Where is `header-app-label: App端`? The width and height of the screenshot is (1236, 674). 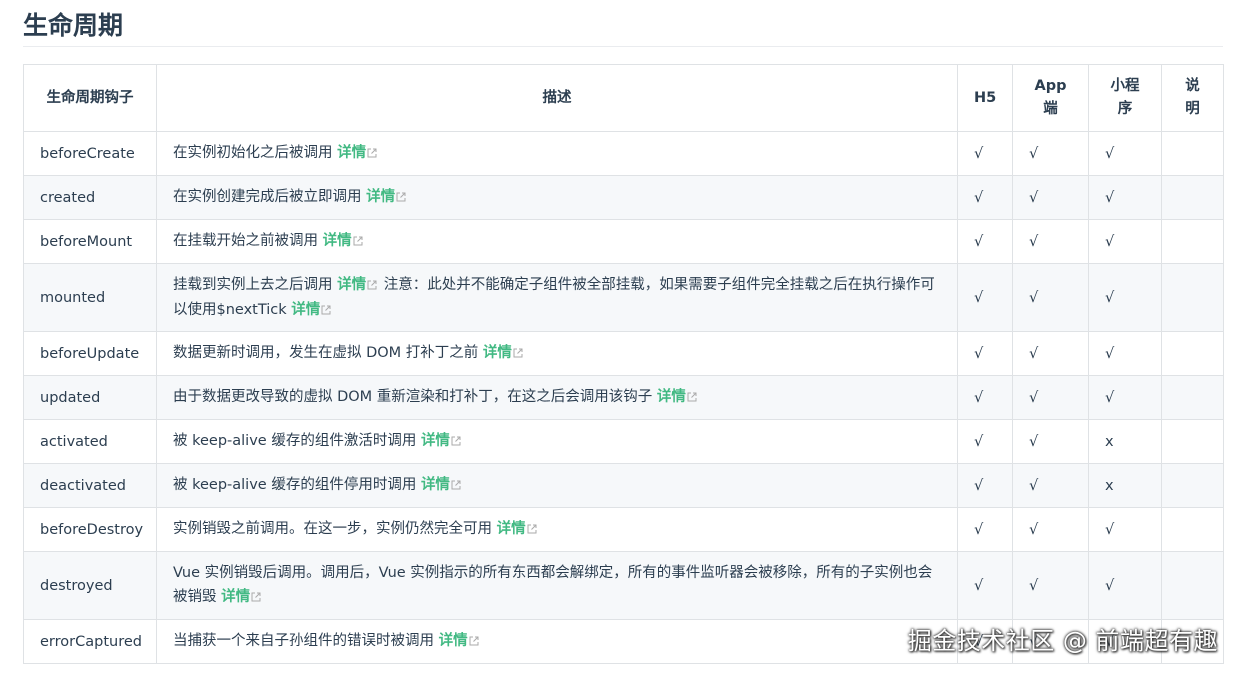
header-app-label: App端 is located at coordinates (1050, 97).